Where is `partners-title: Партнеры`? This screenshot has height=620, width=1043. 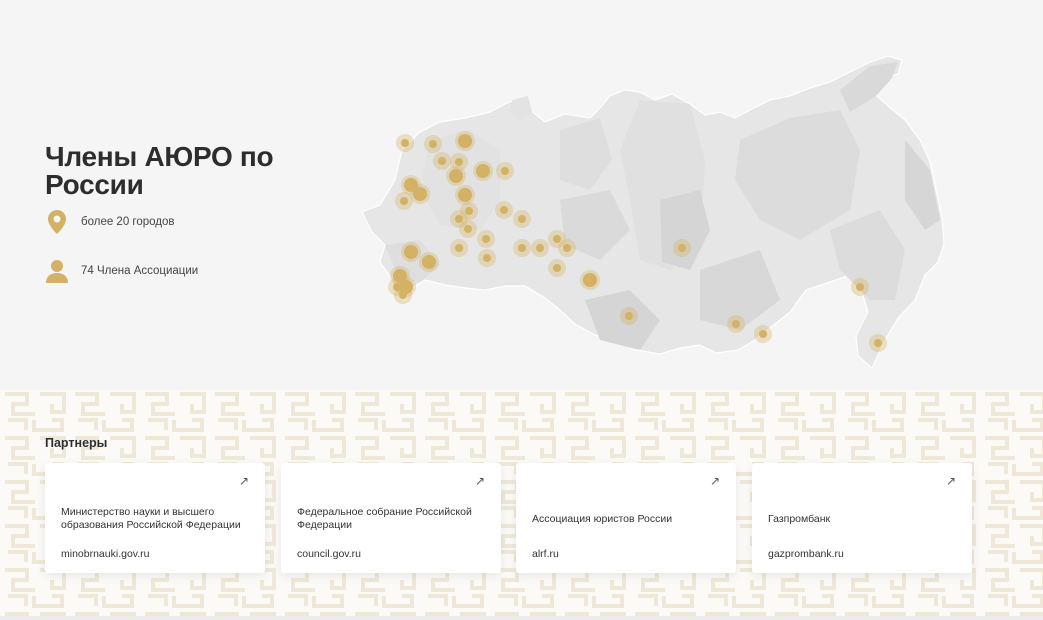 partners-title: Партнеры is located at coordinates (76, 443).